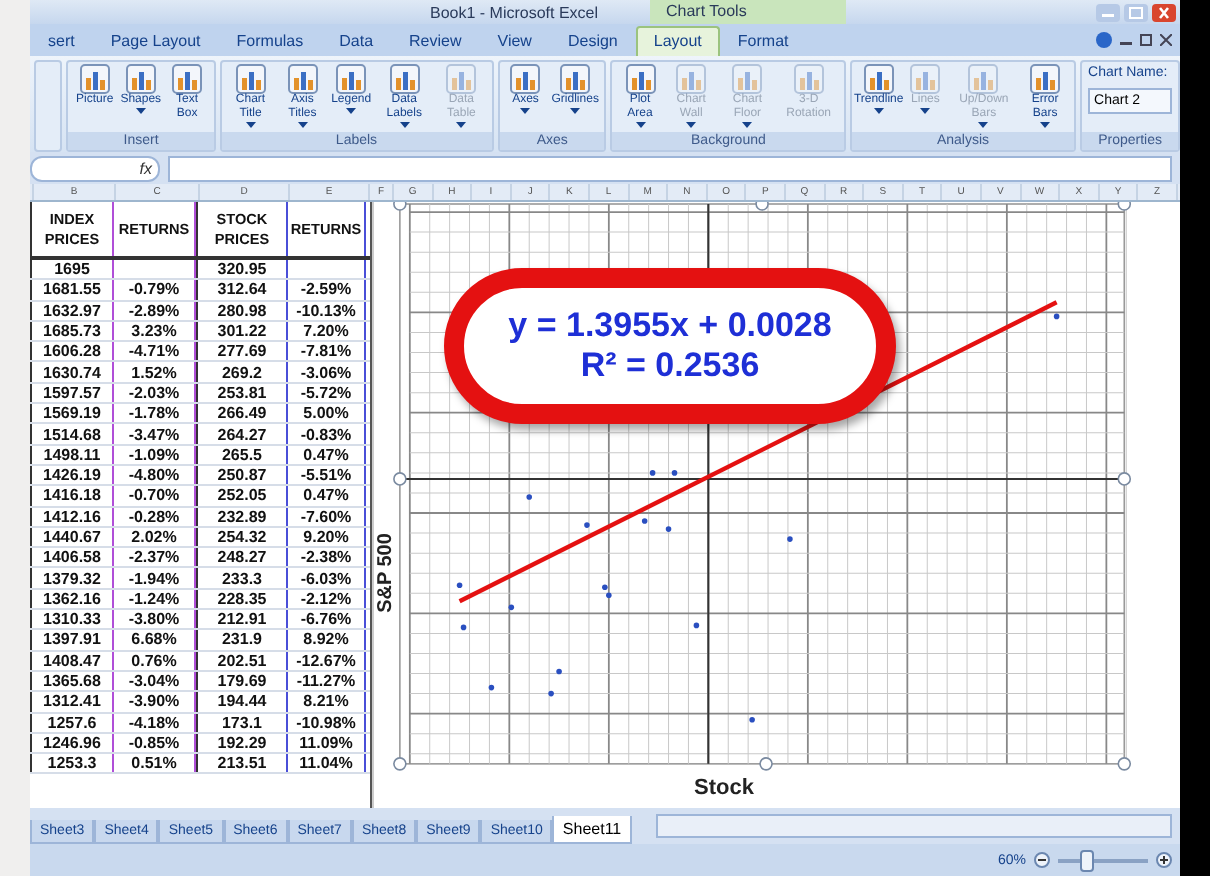 Image resolution: width=1210 pixels, height=876 pixels. Describe the element at coordinates (326, 372) in the screenshot. I see `table-cell: -3.06%` at that location.